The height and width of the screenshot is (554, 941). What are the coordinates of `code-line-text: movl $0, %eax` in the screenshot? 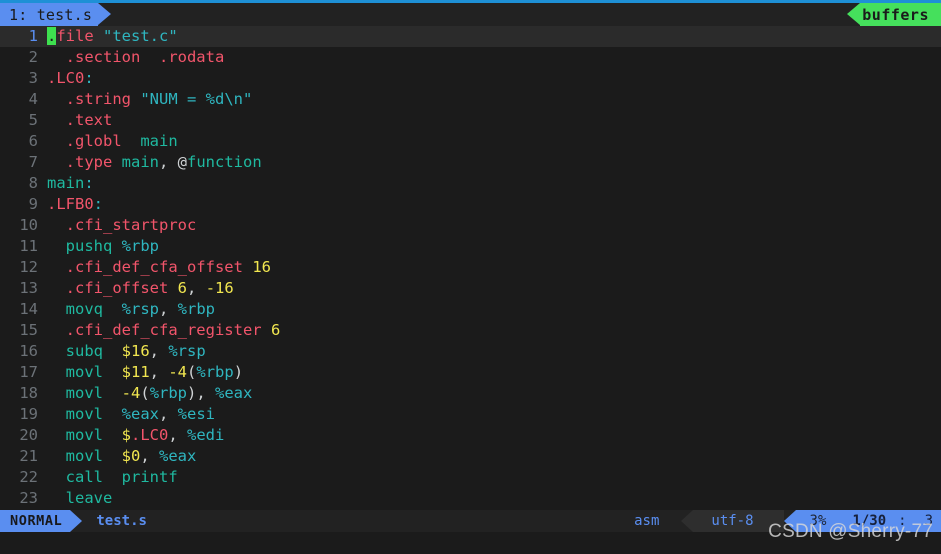 It's located at (489, 456).